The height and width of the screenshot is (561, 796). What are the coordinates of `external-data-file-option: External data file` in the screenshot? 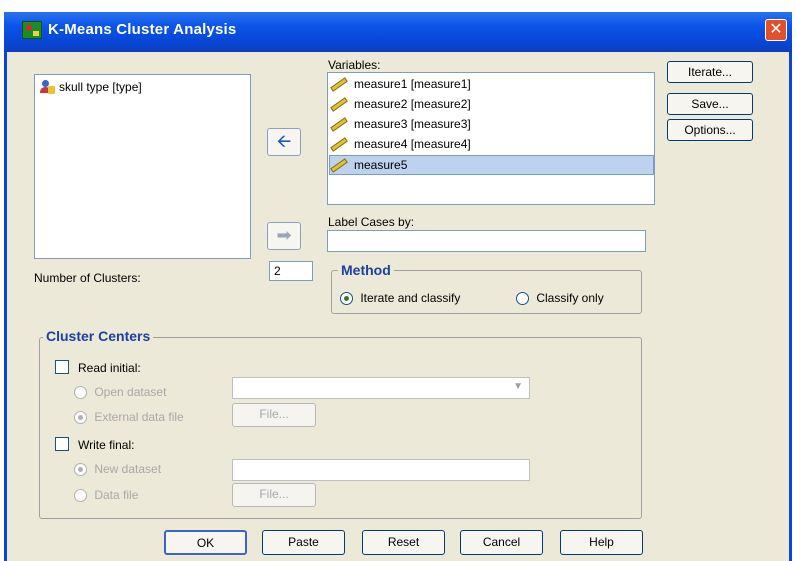 It's located at (129, 417).